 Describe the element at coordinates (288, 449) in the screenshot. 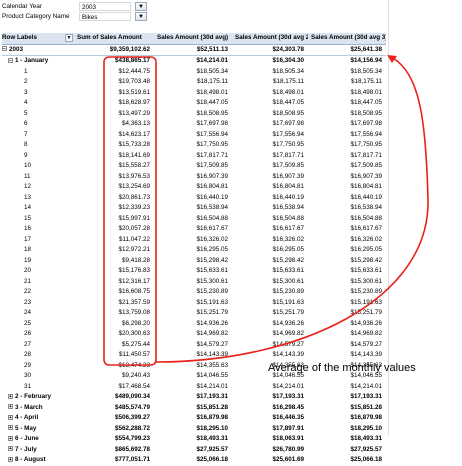

I see `value-cell: $26,780.99` at that location.